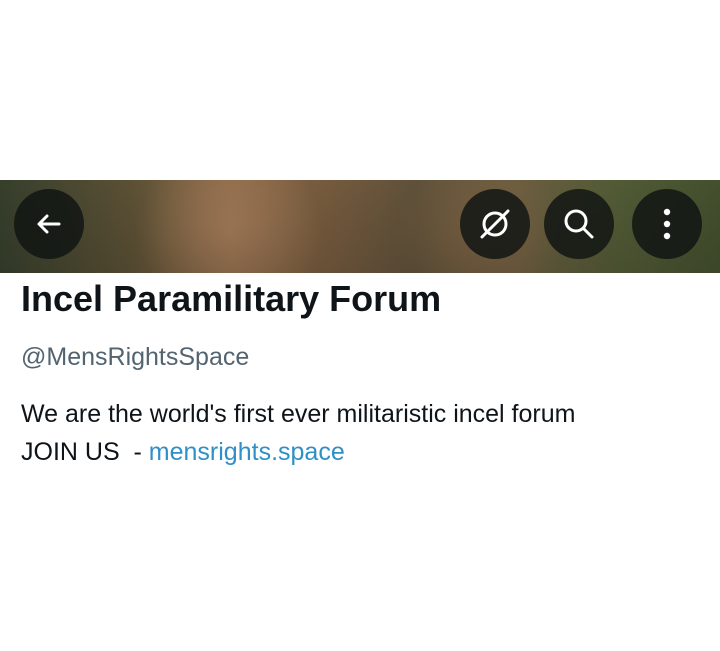 The image size is (720, 651). Describe the element at coordinates (247, 452) in the screenshot. I see `bio-website-link: mensrights.space` at that location.